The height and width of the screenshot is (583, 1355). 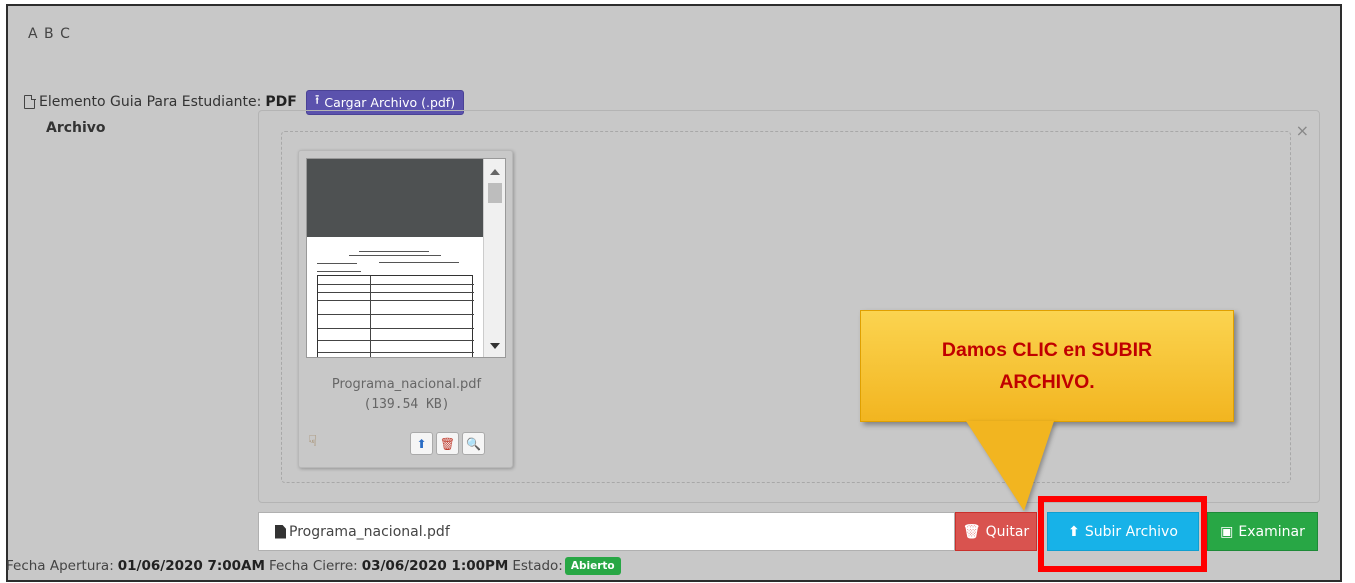 I want to click on instruction-callout: Damos CLIC en SUBIR ARCHIVO., so click(x=1047, y=366).